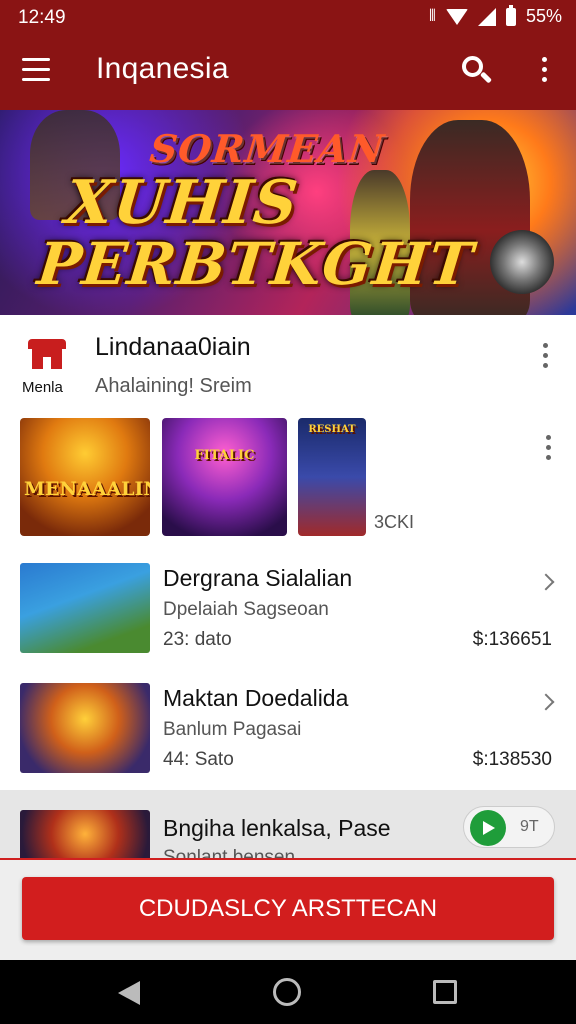 The width and height of the screenshot is (576, 1024). What do you see at coordinates (477, 71) in the screenshot?
I see `search-icon` at bounding box center [477, 71].